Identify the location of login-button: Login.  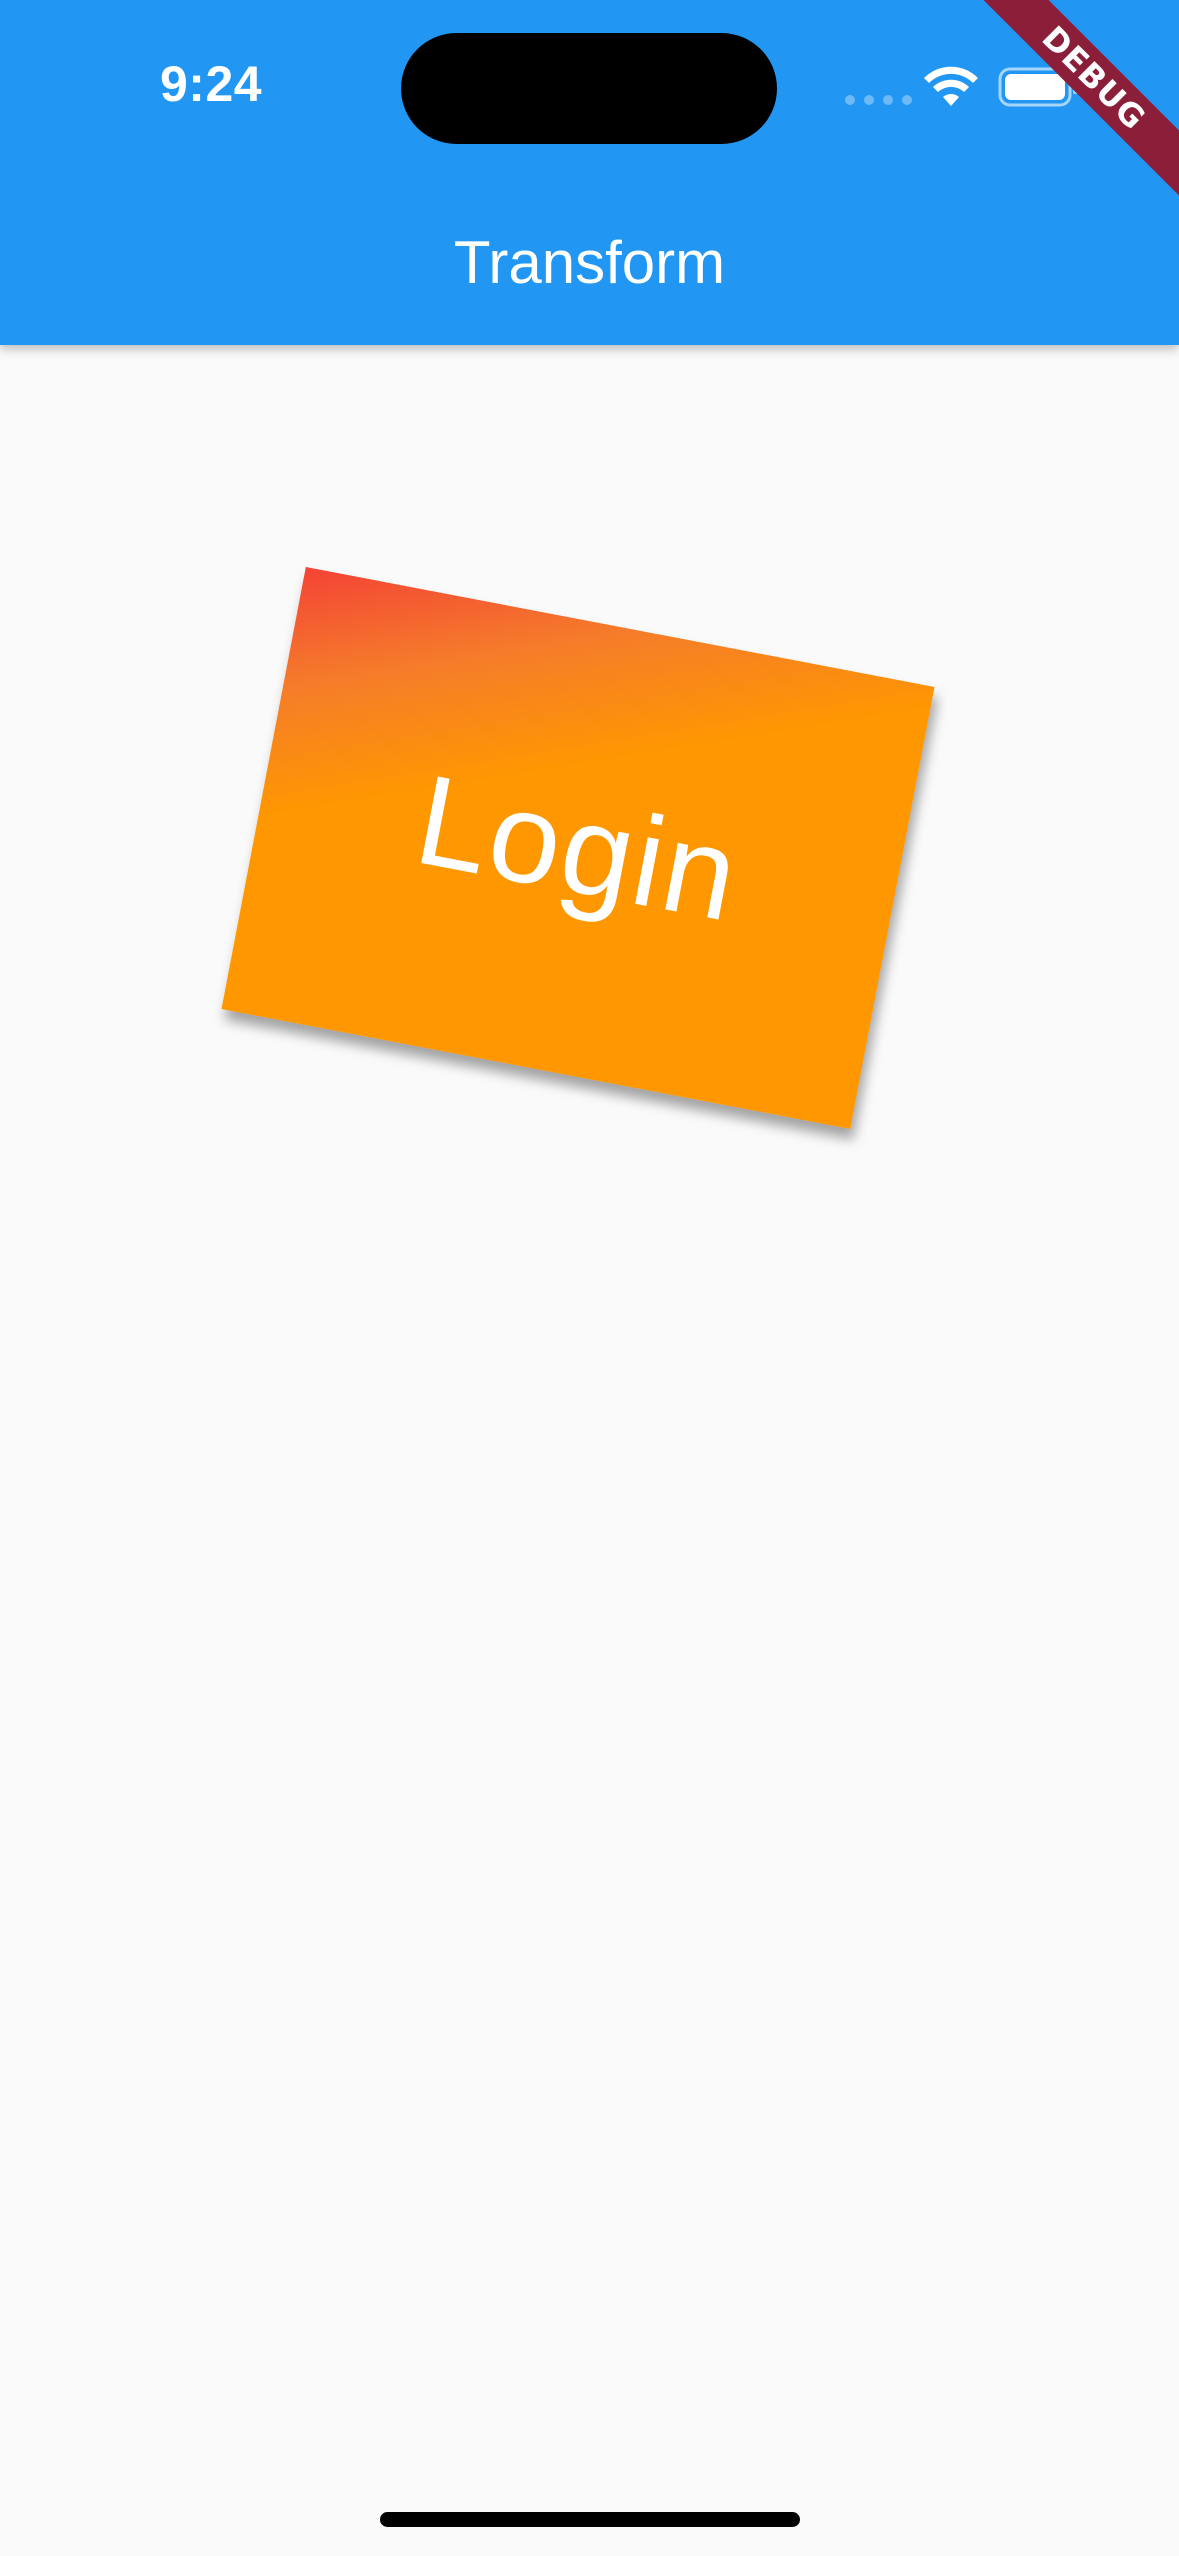
(578, 848).